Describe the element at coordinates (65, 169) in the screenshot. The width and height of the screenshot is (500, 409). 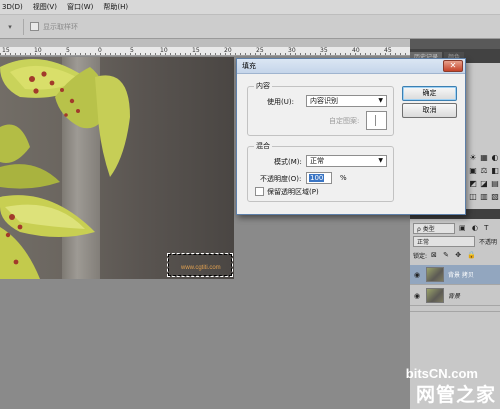
I see `orchid-flower-image` at that location.